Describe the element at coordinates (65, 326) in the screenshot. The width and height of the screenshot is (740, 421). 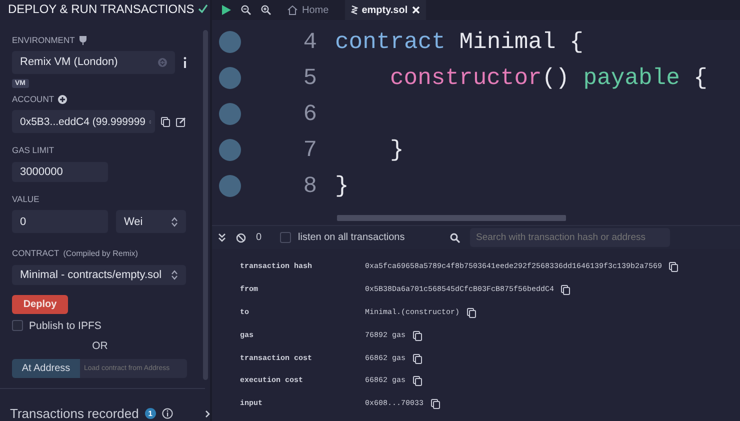
I see `checkbox-label: Publish to IPFS` at that location.